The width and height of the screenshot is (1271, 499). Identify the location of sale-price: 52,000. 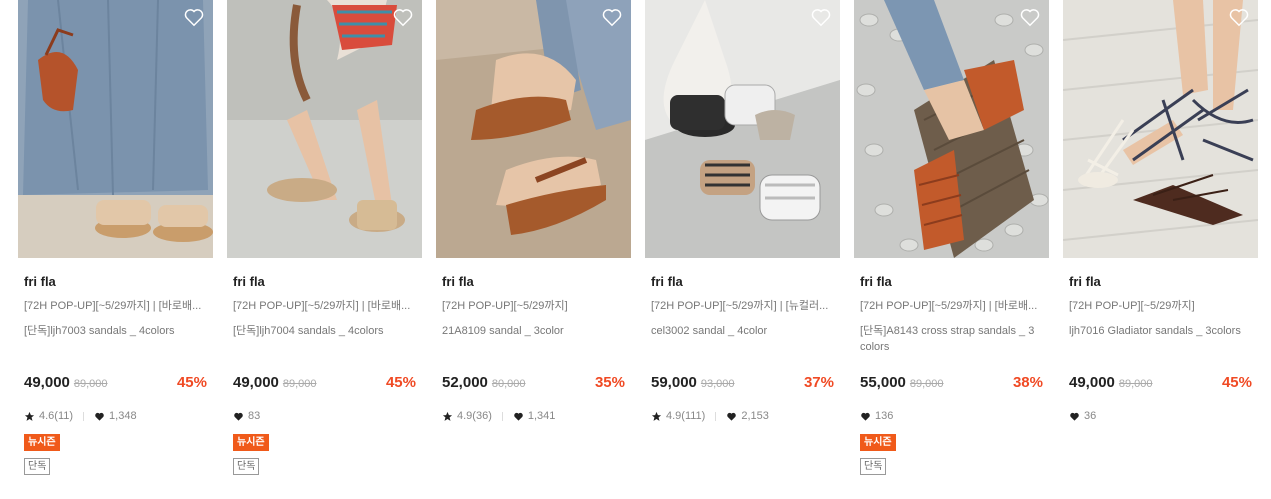
(465, 382).